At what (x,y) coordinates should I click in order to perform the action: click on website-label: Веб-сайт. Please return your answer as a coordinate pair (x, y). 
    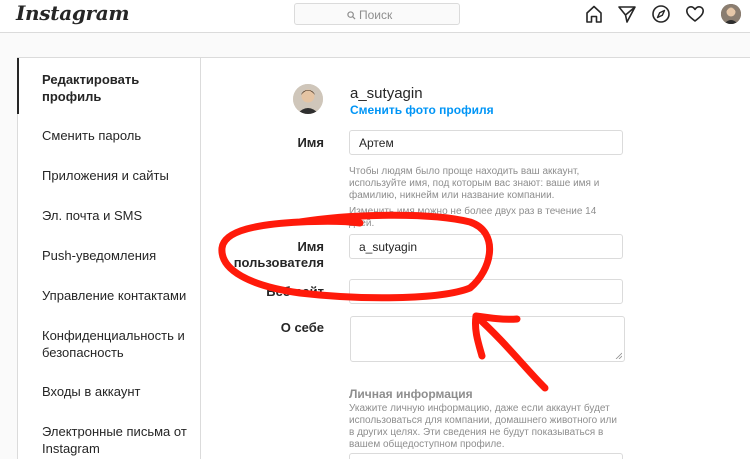
    Looking at the image, I should click on (295, 291).